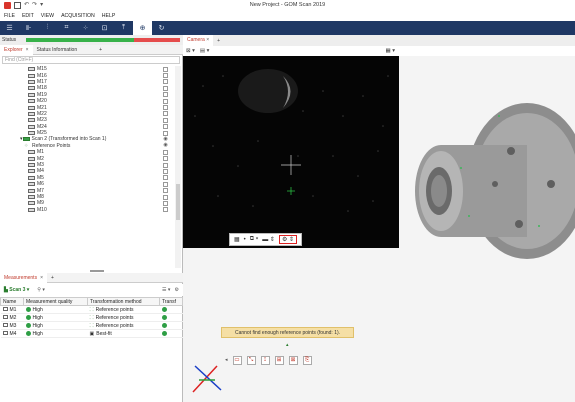 The width and height of the screenshot is (575, 402). I want to click on frame-icon: ⊡, so click(104, 28).